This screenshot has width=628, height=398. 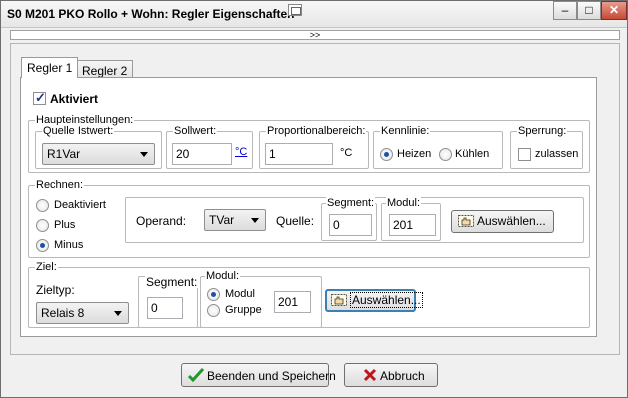 I want to click on sollwert-legend: Sollwert:, so click(x=195, y=131).